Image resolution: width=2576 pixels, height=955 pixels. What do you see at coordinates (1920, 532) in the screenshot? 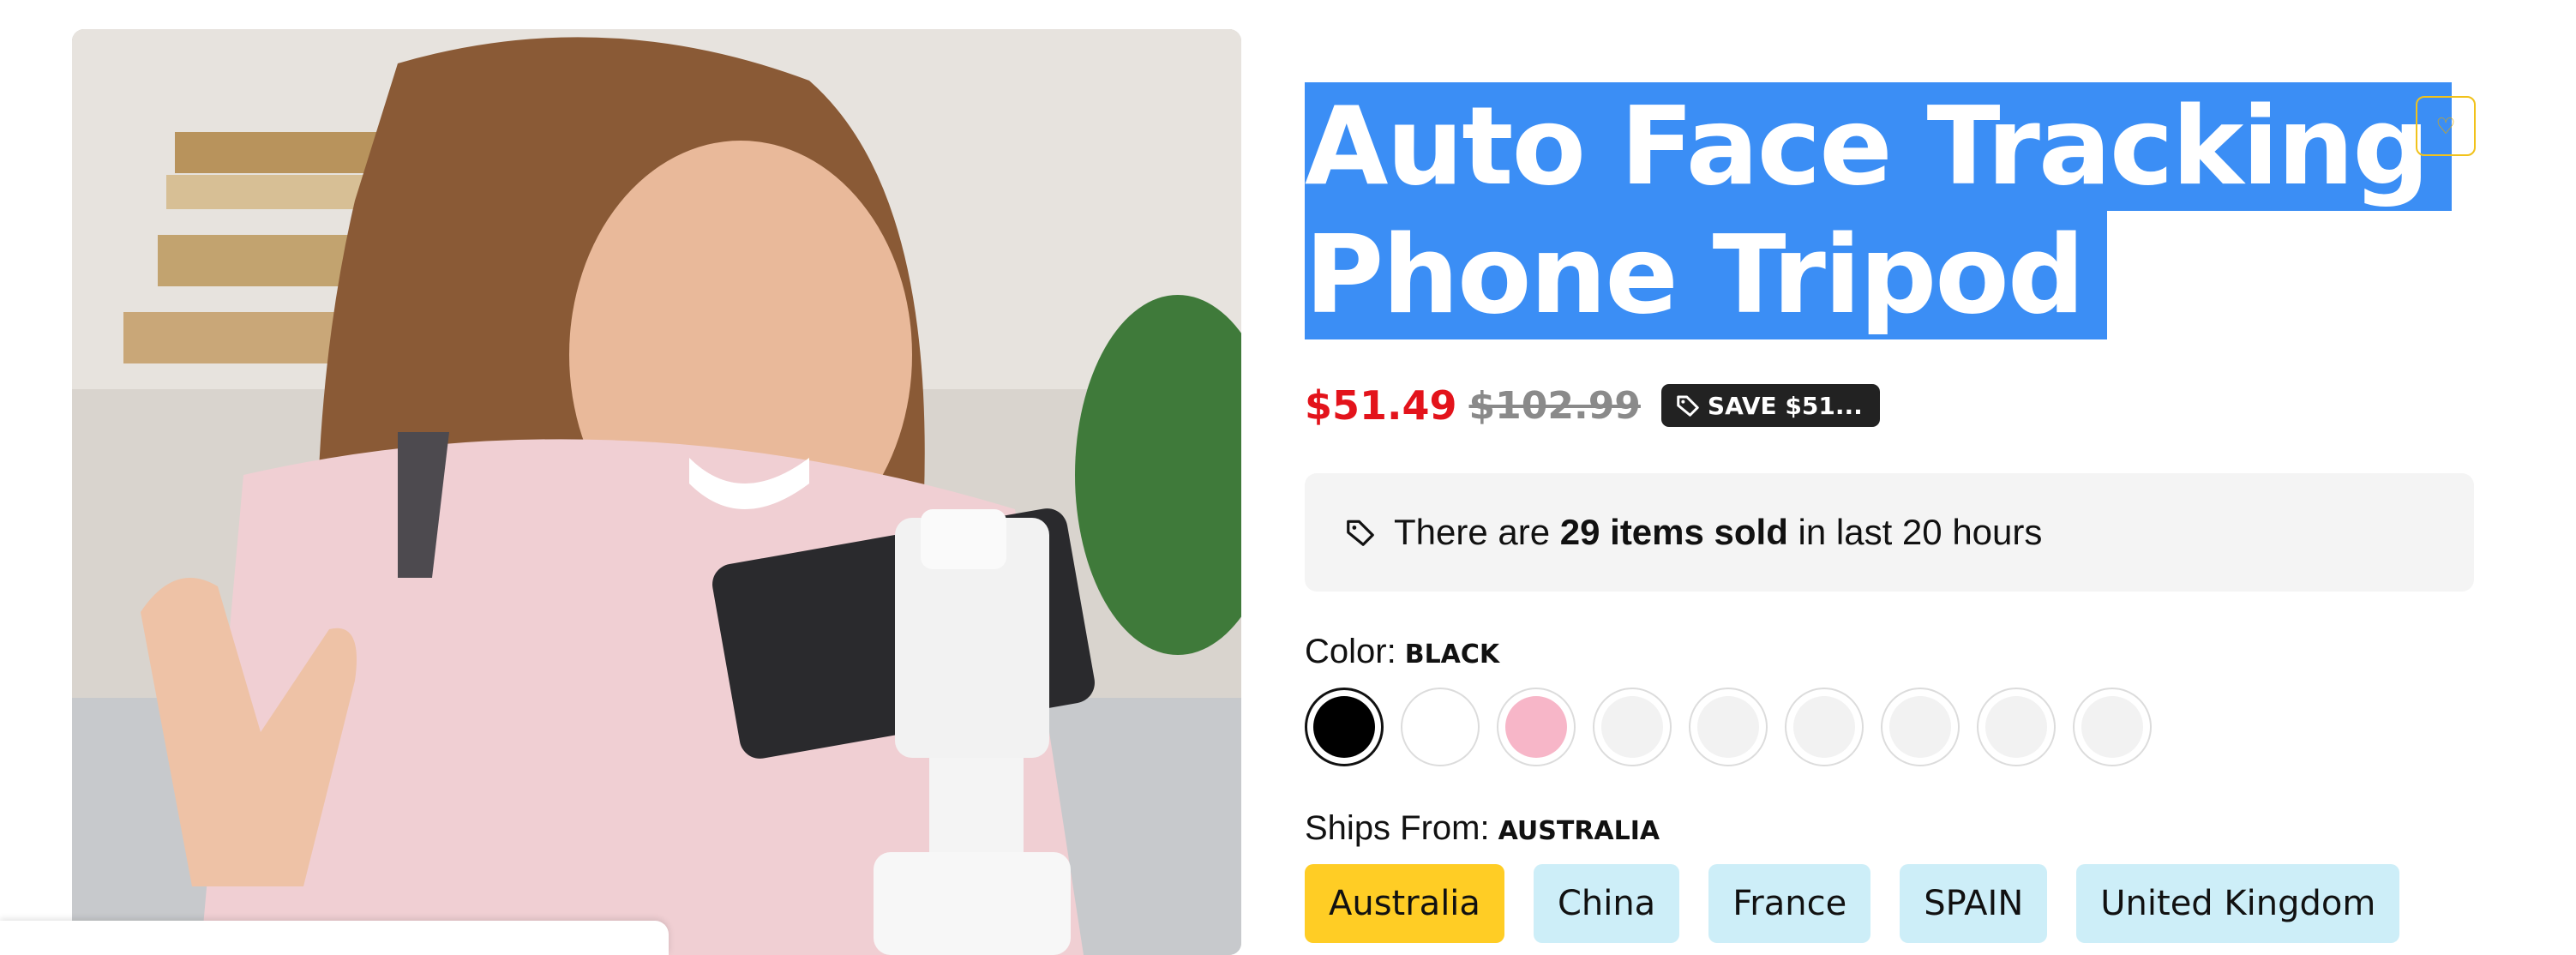
I see `sold-suffix: in last 20 hours` at bounding box center [1920, 532].